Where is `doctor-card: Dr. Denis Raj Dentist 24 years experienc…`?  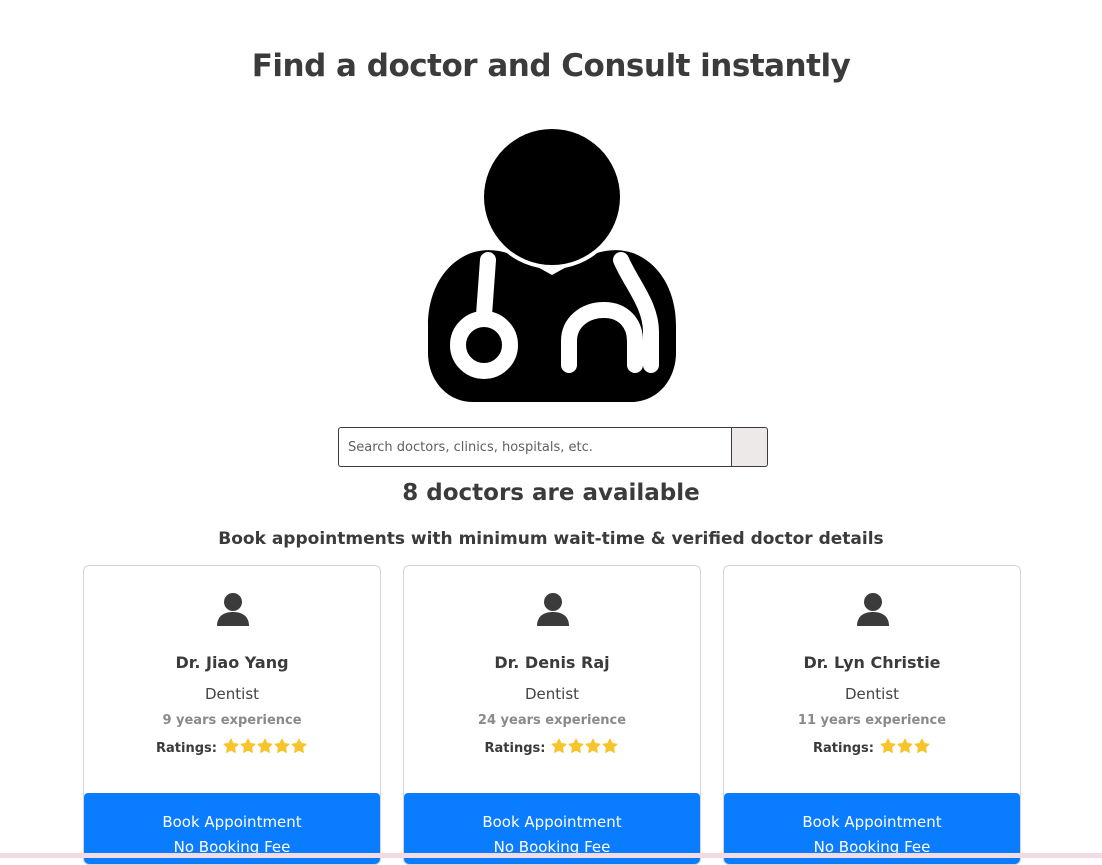 doctor-card: Dr. Denis Raj Dentist 24 years experienc… is located at coordinates (552, 715).